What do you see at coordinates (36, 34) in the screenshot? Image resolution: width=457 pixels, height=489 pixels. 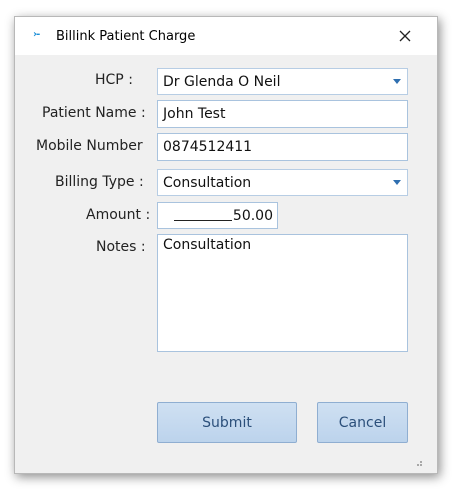 I see `billink-arrow-icon: ›-` at bounding box center [36, 34].